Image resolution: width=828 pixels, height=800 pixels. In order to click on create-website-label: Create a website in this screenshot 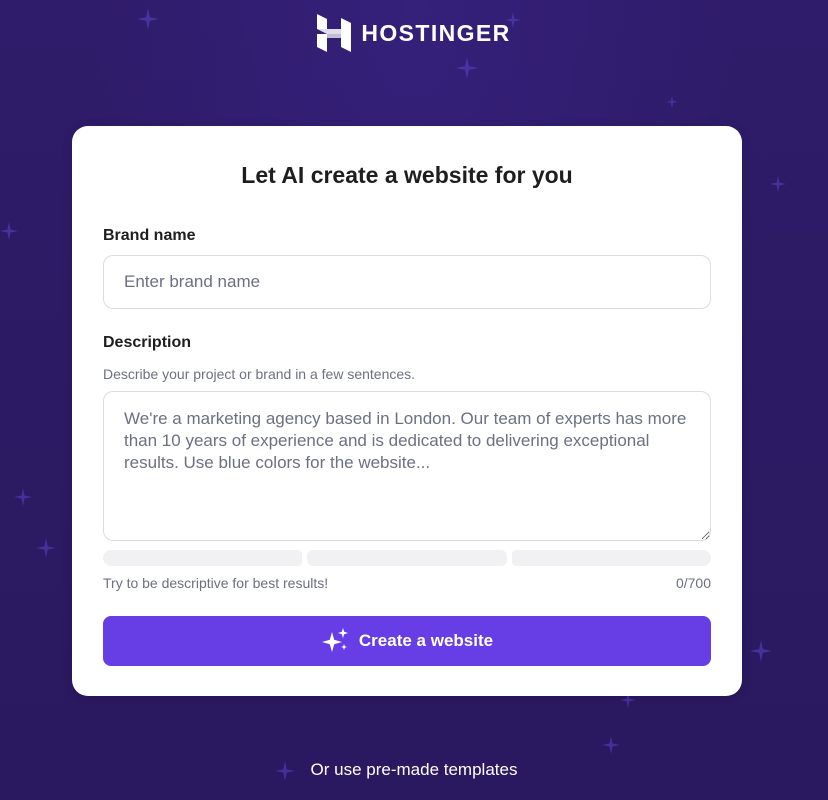, I will do `click(426, 640)`.